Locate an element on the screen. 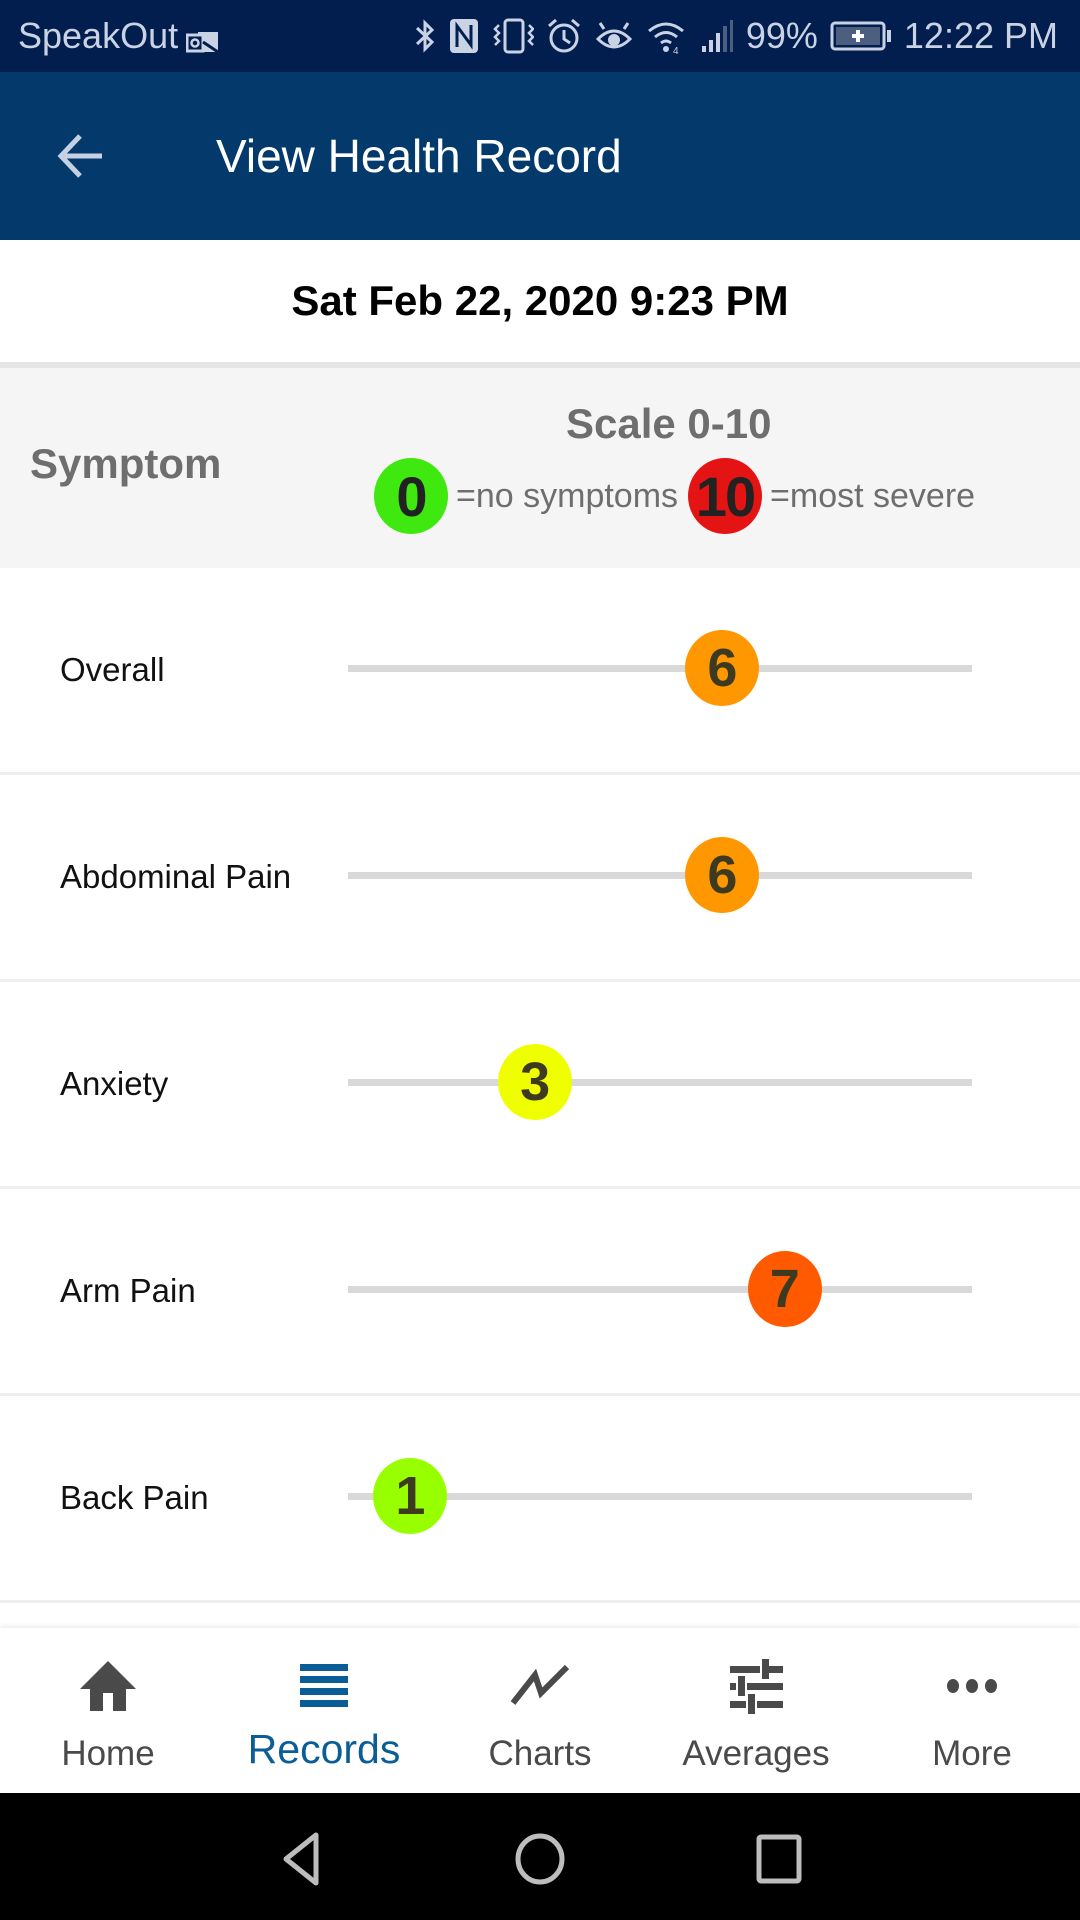  vibrate-icon is located at coordinates (513, 36).